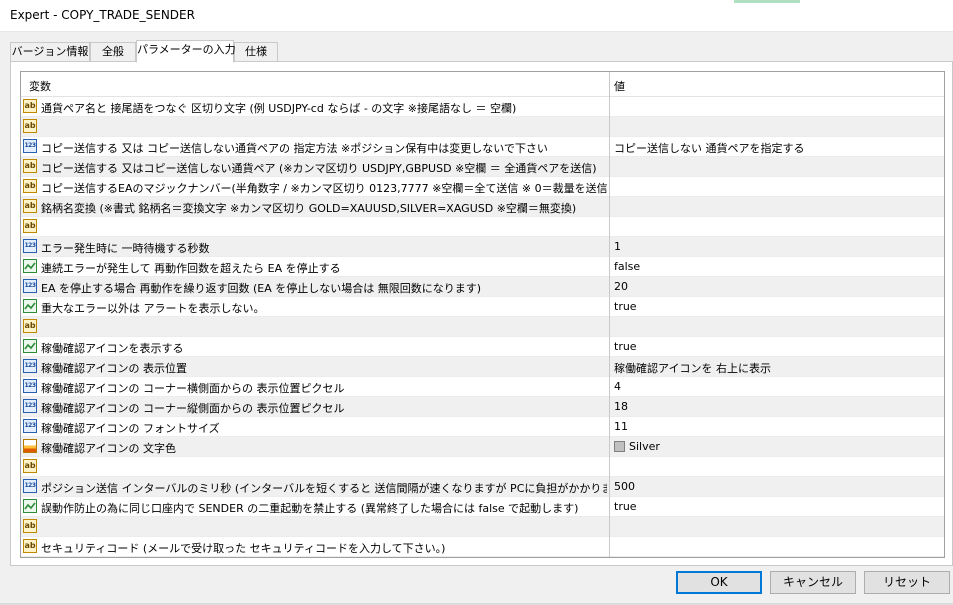 Image resolution: width=953 pixels, height=605 pixels. What do you see at coordinates (617, 246) in the screenshot?
I see `parameter-value: 1` at bounding box center [617, 246].